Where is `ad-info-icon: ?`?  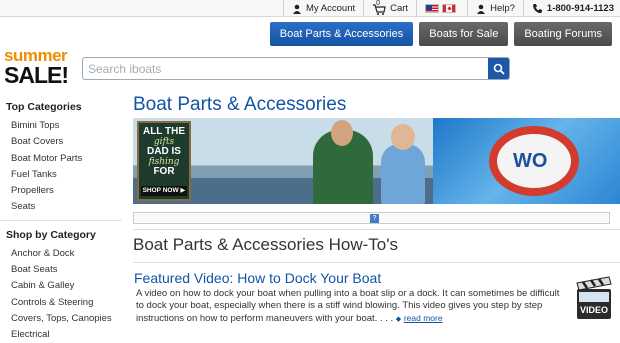
ad-info-icon: ? is located at coordinates (374, 218).